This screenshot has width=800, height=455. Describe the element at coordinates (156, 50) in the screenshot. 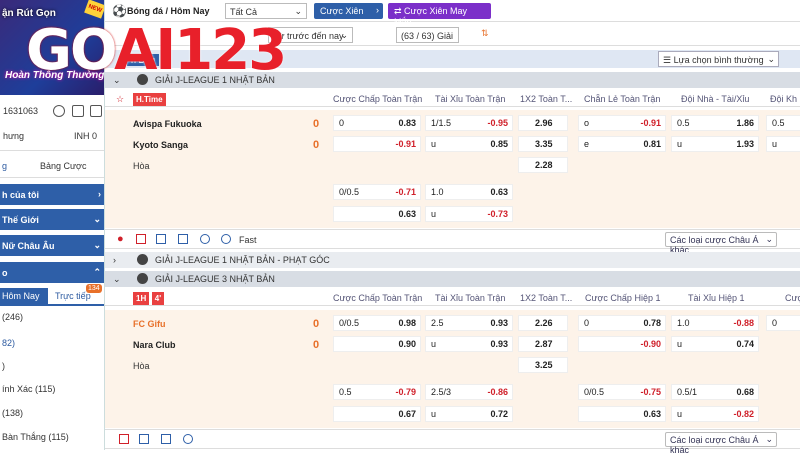

I see `logo: GOAI123` at that location.